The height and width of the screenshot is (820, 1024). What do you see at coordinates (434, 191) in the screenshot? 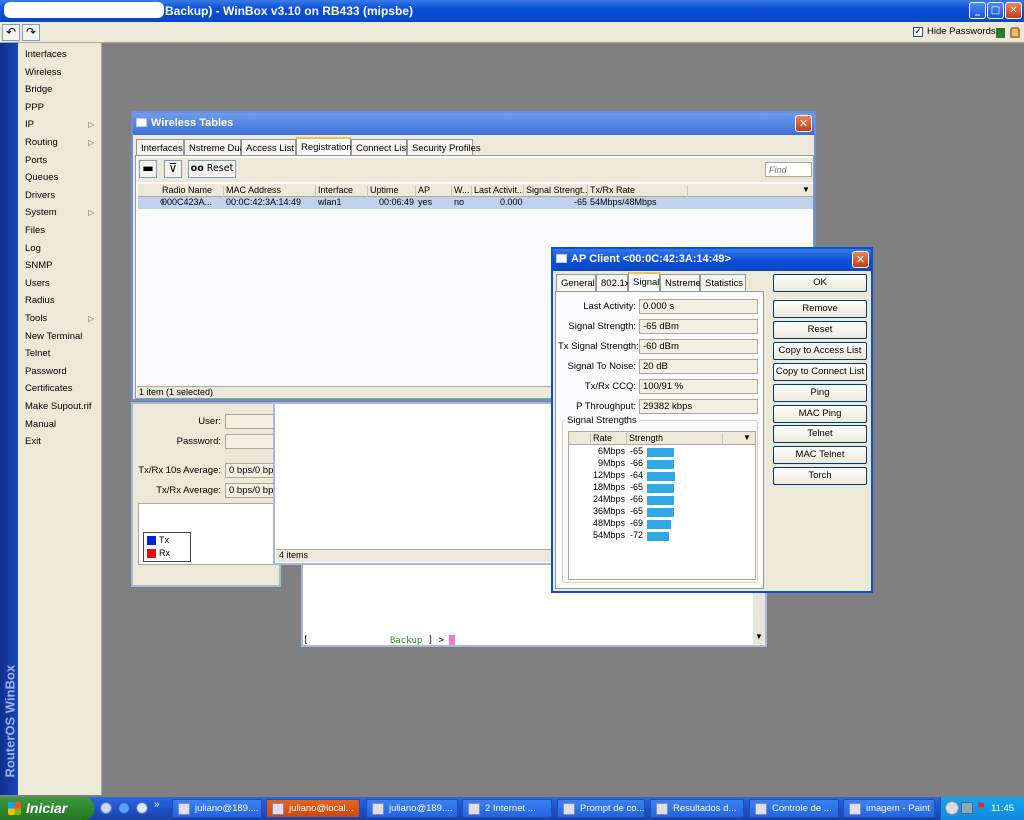
I see `column-header-ap: AP` at bounding box center [434, 191].